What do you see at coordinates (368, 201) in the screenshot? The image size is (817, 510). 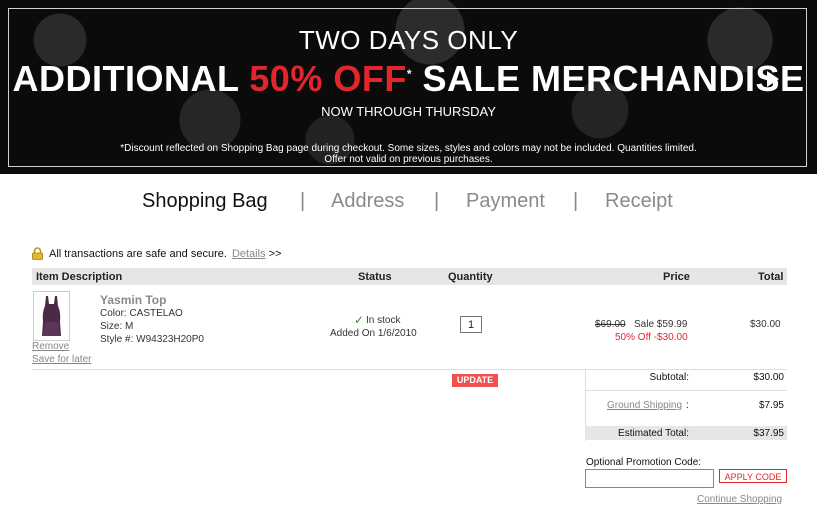 I see `step-address: Address` at bounding box center [368, 201].